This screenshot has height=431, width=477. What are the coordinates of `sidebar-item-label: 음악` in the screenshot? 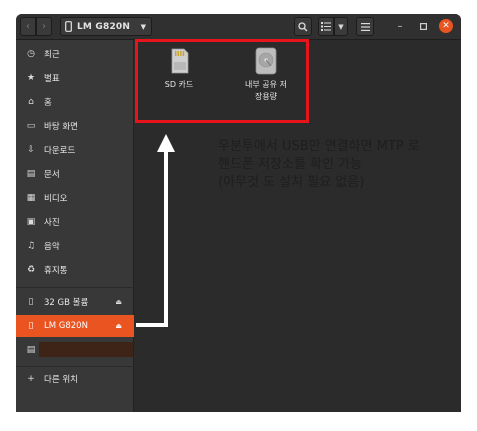 It's located at (52, 247).